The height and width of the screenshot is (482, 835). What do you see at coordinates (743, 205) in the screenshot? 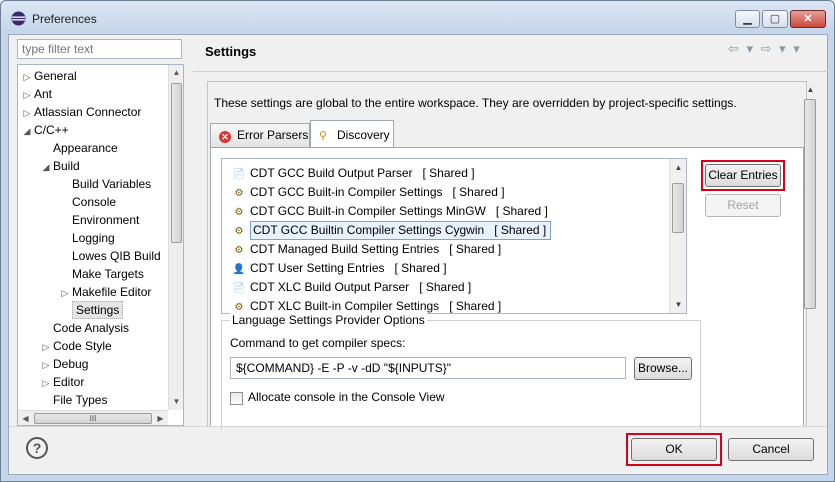
I see `reset-button: Reset` at bounding box center [743, 205].